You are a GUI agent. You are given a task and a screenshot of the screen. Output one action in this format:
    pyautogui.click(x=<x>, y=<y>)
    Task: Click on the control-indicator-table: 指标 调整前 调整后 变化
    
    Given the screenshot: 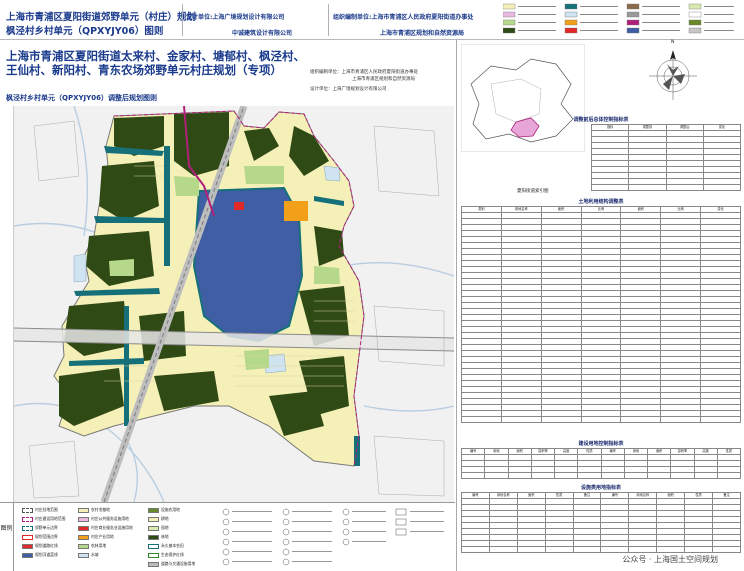 What is the action you would take?
    pyautogui.click(x=666, y=157)
    